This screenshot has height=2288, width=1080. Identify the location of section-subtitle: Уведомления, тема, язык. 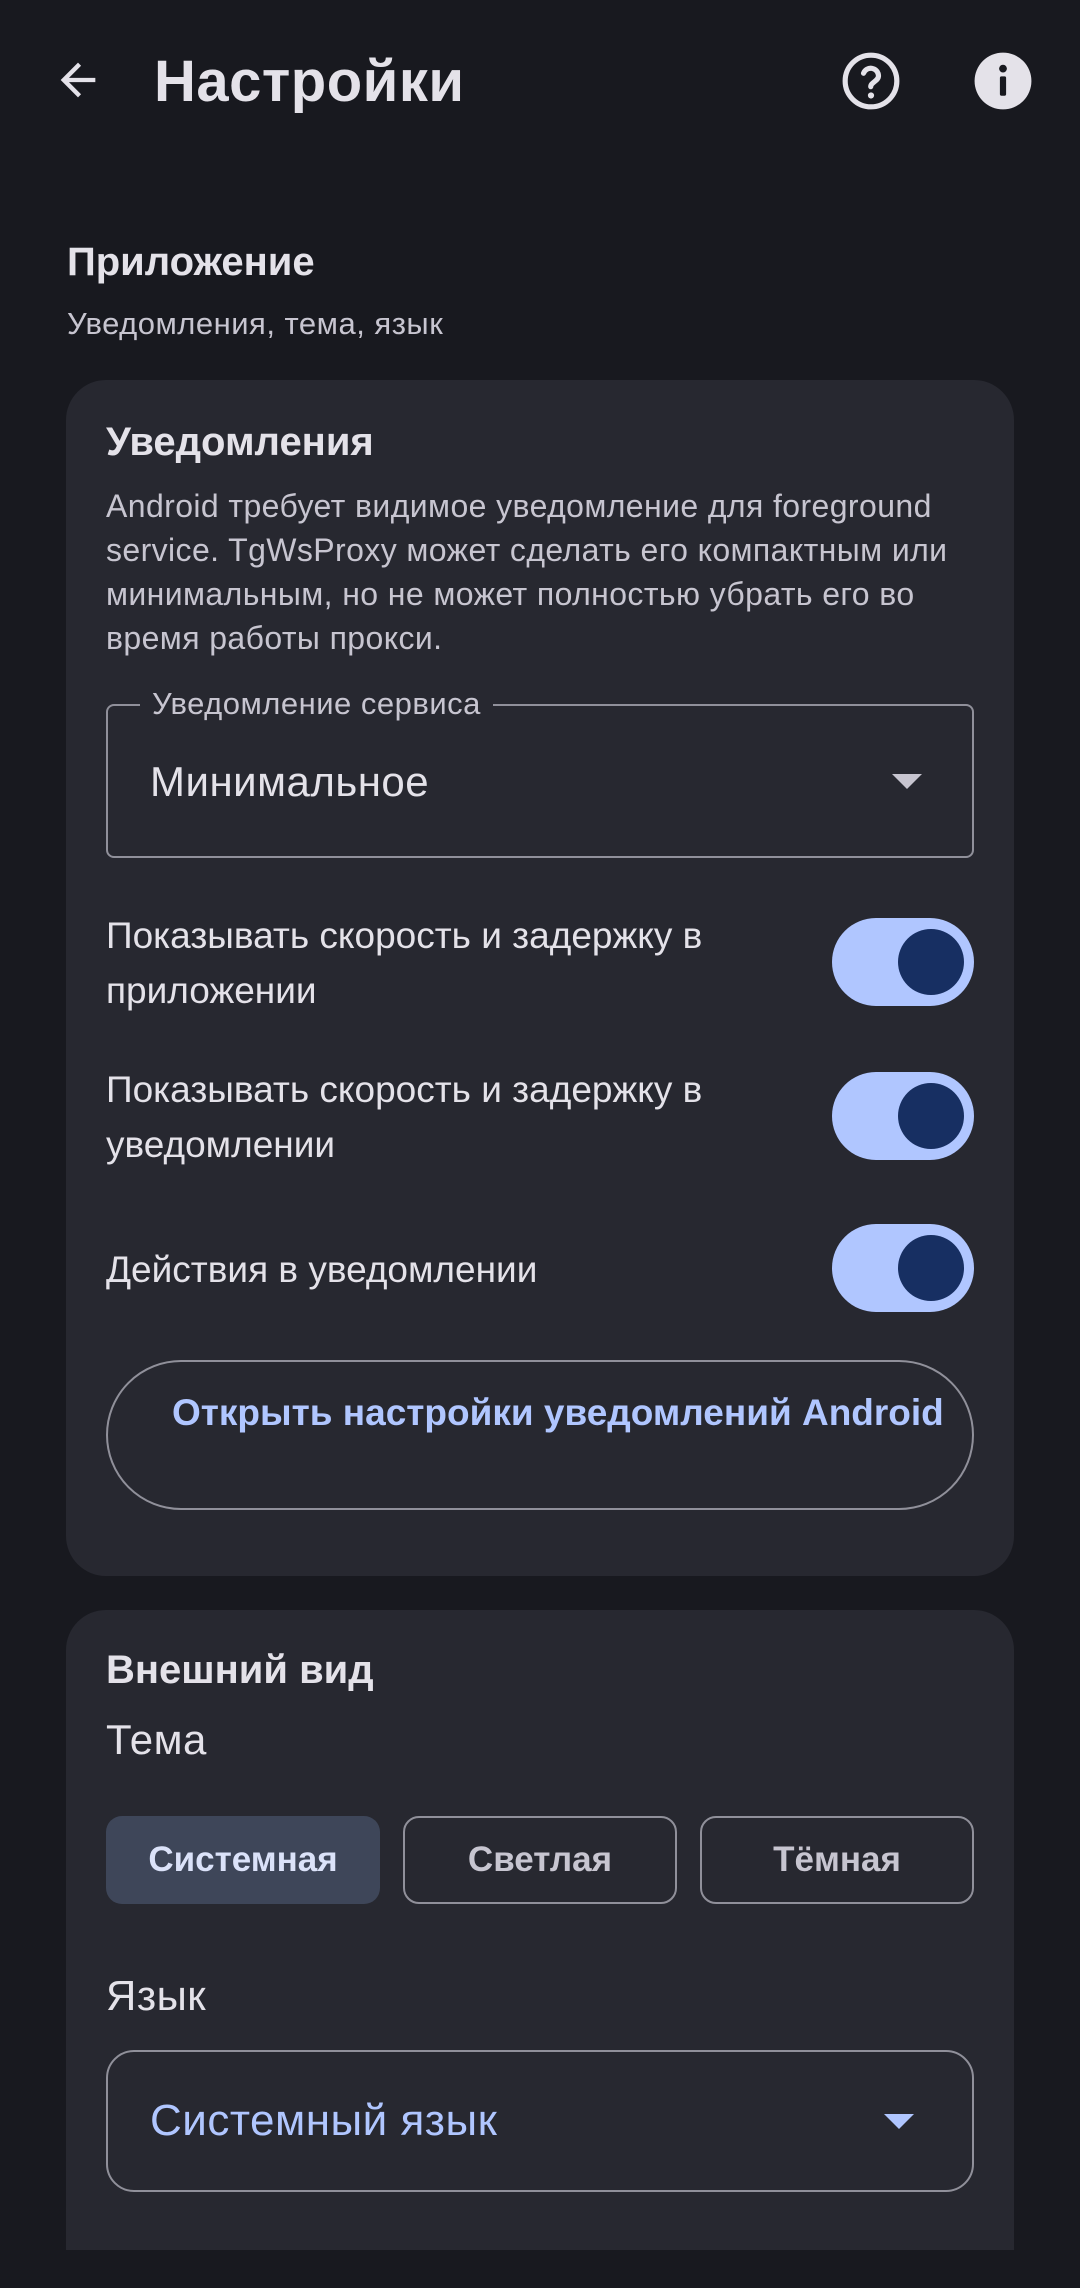
(255, 323).